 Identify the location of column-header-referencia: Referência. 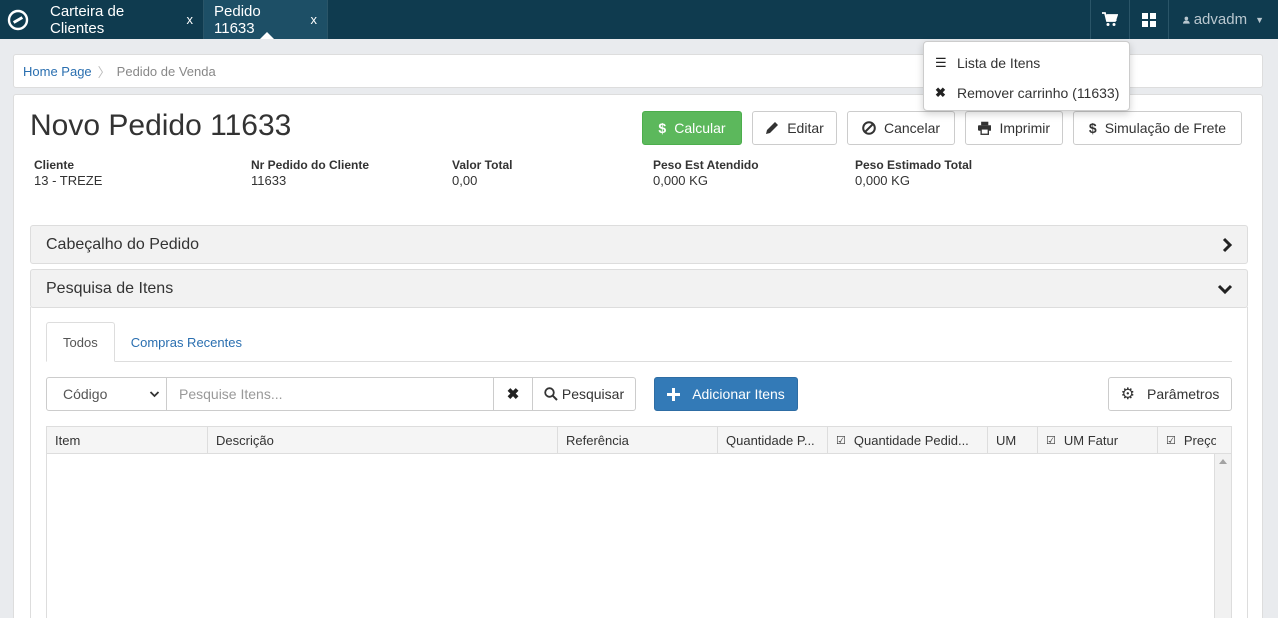
(638, 440).